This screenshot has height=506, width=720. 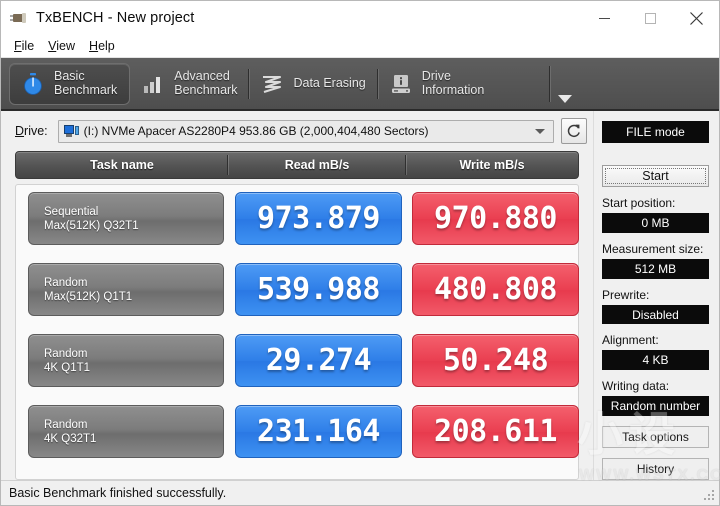 I want to click on tab-basic-benchmark-label: Basic Benchmark, so click(x=86, y=83).